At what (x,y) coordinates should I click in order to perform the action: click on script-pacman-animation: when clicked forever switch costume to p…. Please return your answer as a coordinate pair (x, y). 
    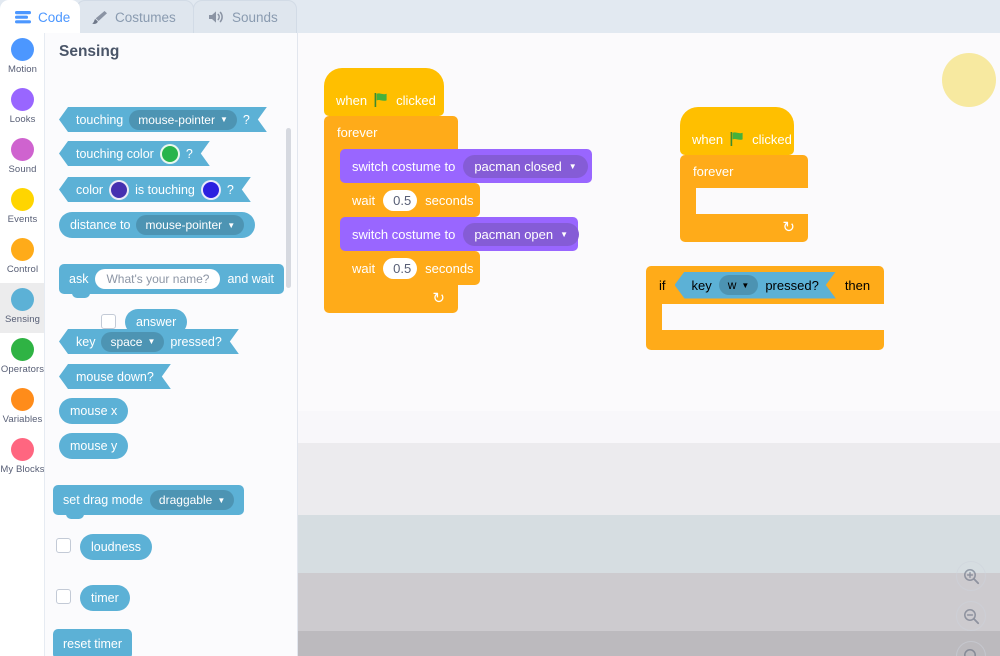
    Looking at the image, I should click on (458, 190).